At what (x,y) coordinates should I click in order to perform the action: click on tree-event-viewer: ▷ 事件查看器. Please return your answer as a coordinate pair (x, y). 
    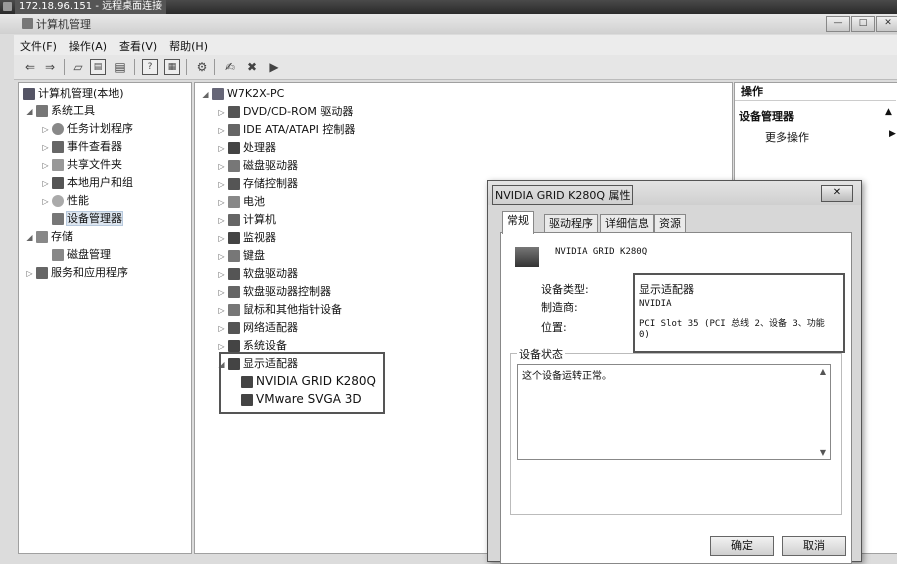
    Looking at the image, I should click on (81, 146).